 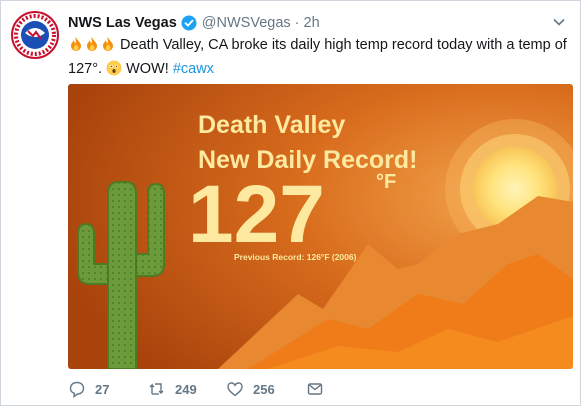 I want to click on reply-count: 27, so click(x=102, y=389).